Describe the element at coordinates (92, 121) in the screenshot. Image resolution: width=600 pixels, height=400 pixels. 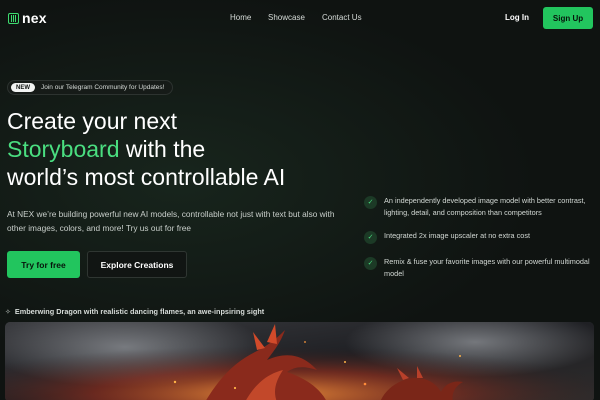
I see `hero-title-line1: Create your next` at that location.